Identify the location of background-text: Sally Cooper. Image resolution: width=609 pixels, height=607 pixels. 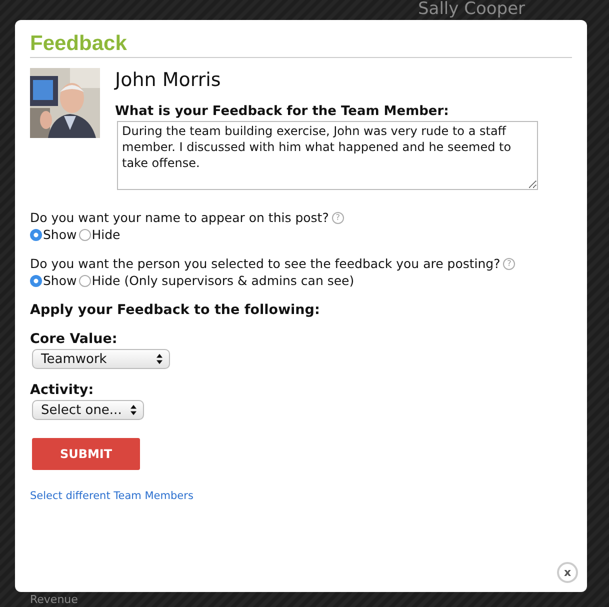
(472, 9).